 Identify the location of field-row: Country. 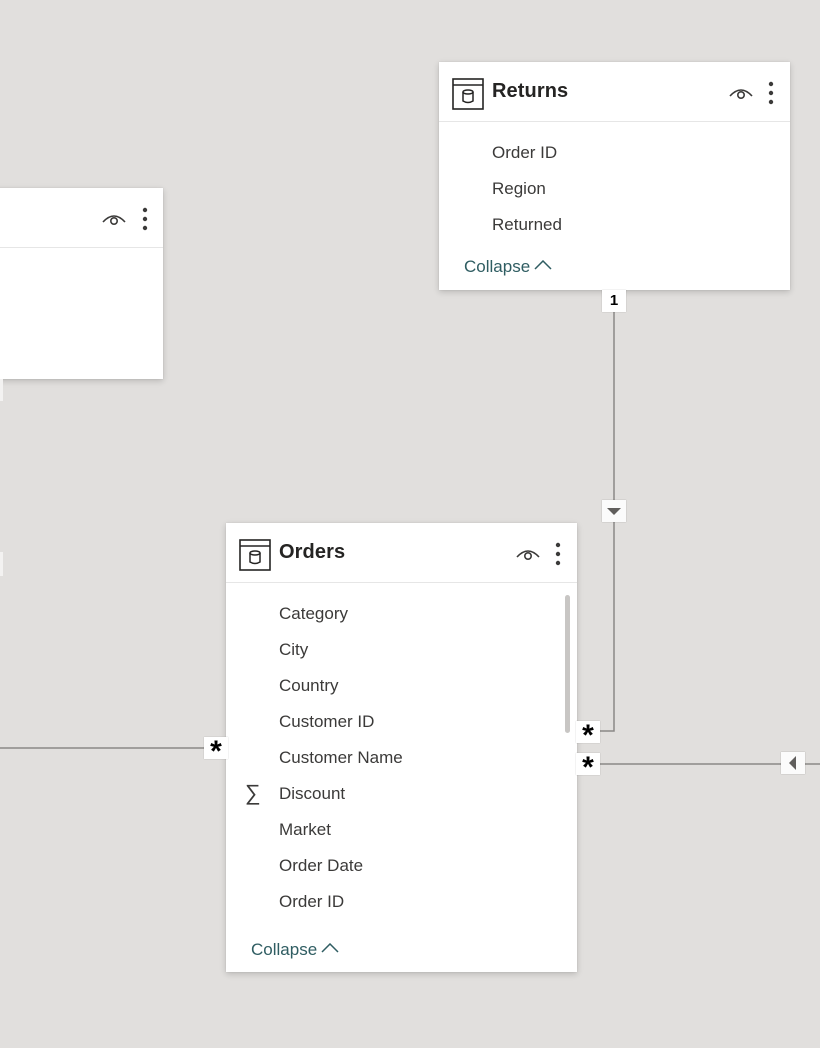
(401, 686).